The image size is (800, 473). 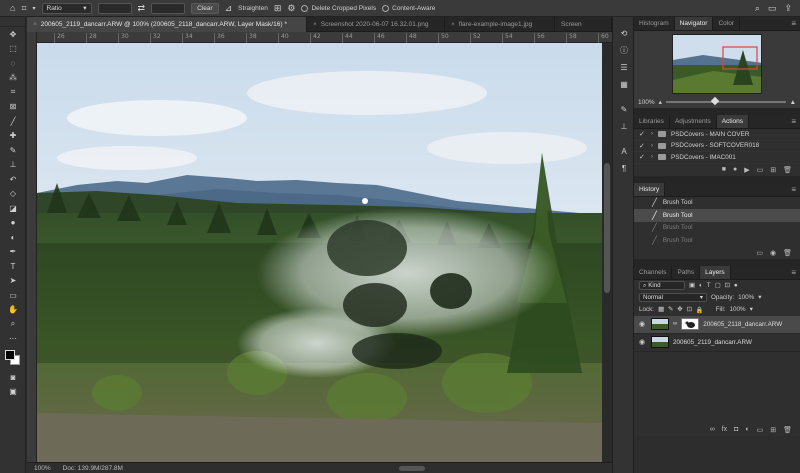 I want to click on history-panel-icon: ⟲, so click(x=624, y=33).